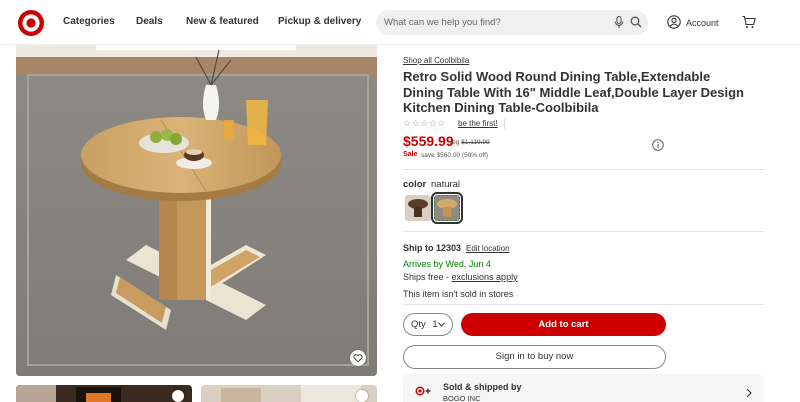  I want to click on account-link: Account, so click(702, 23).